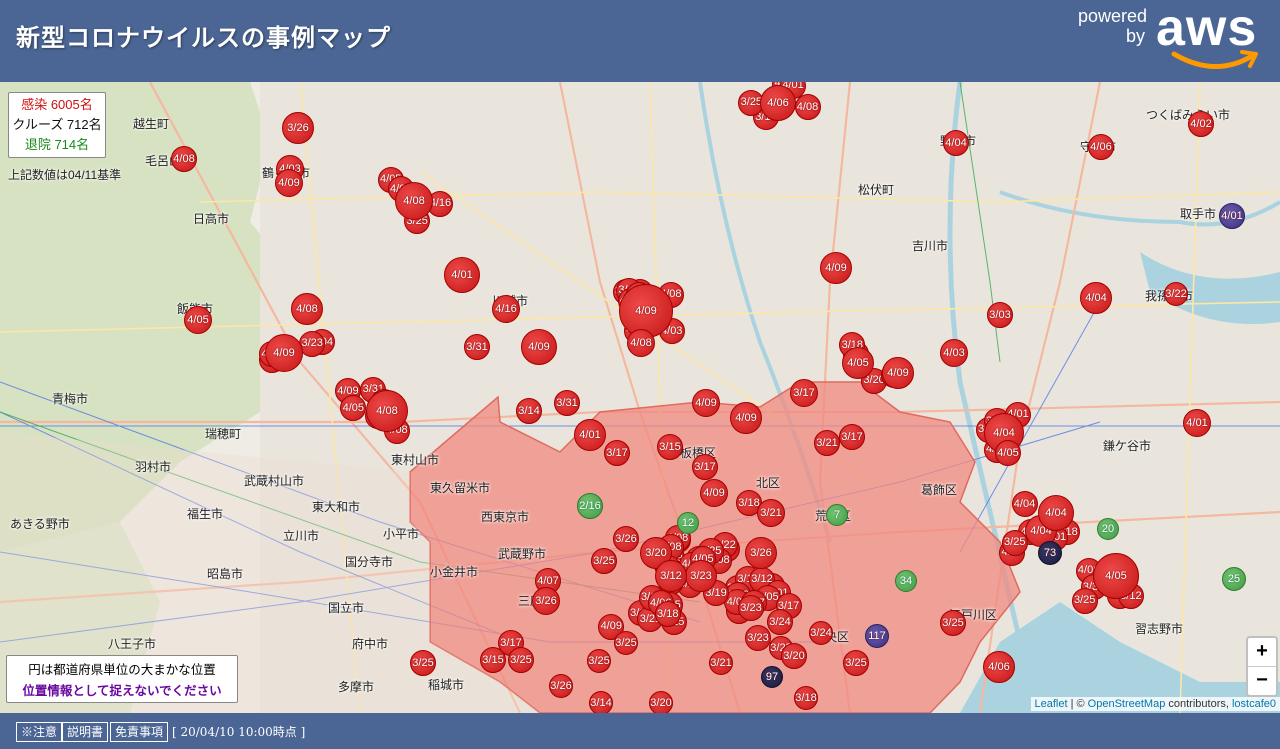 The height and width of the screenshot is (749, 1280). I want to click on zoom-out-button: −, so click(1262, 681).